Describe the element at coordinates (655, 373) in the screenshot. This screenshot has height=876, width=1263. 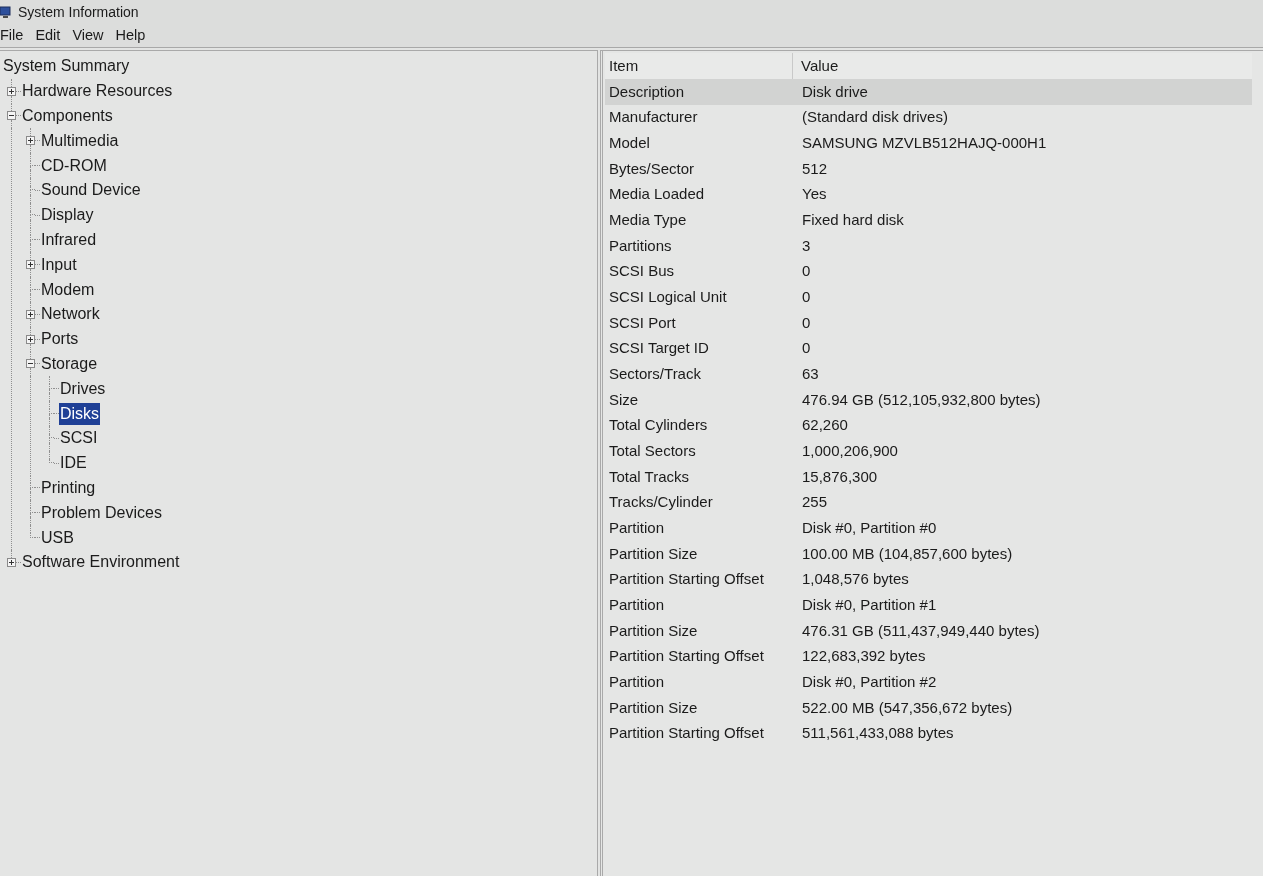
I see `table-cell-text: Sectors/Track` at that location.